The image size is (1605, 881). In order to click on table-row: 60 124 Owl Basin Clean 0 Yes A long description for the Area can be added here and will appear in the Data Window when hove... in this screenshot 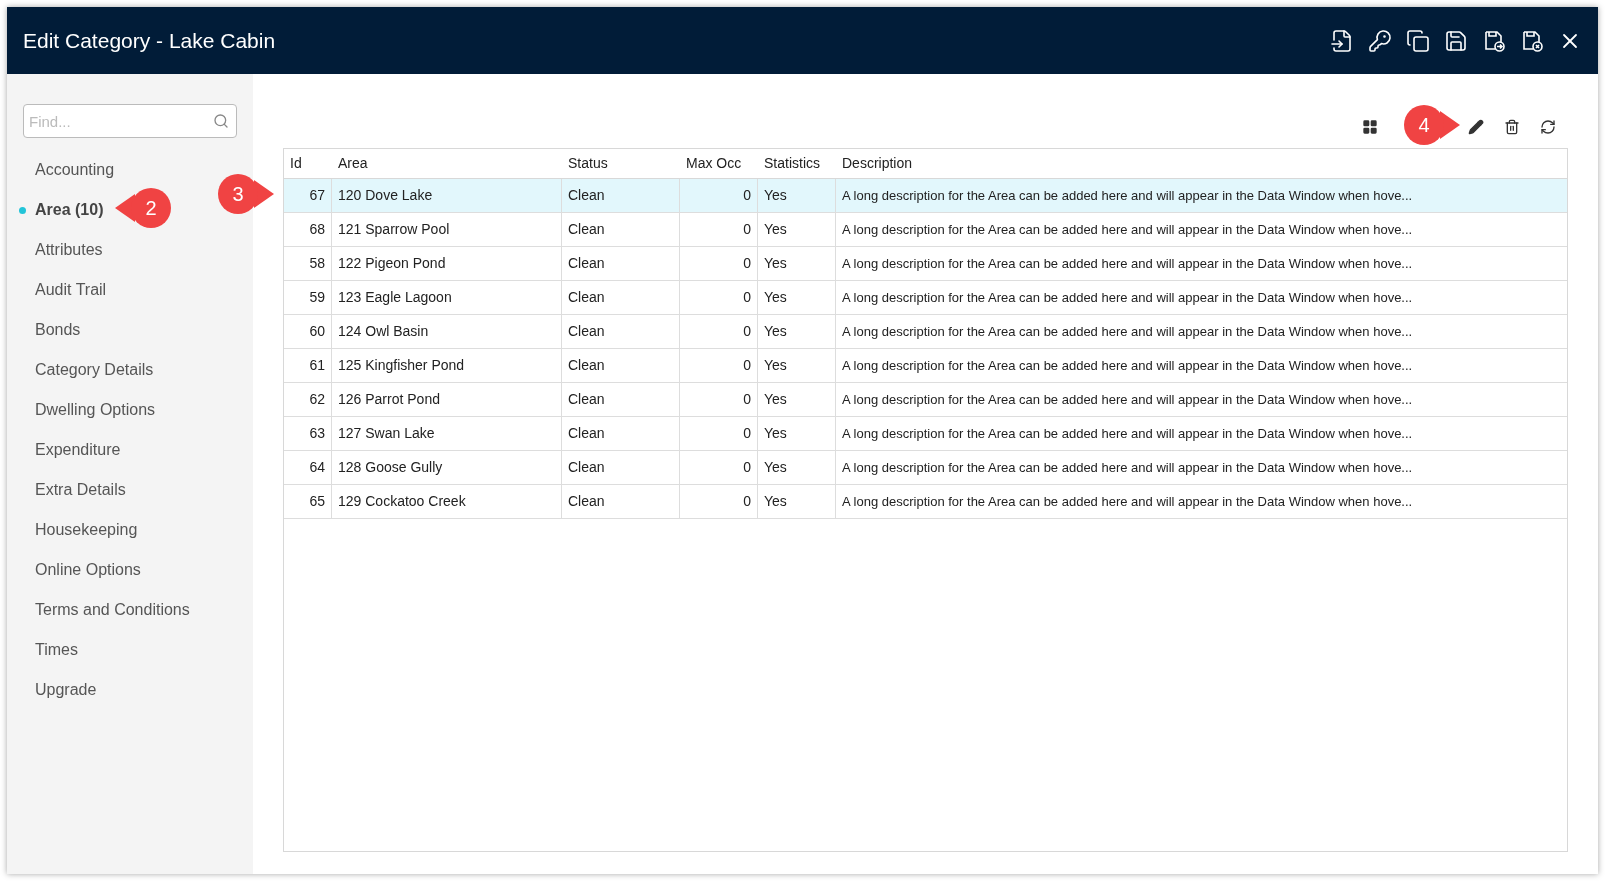, I will do `click(925, 332)`.